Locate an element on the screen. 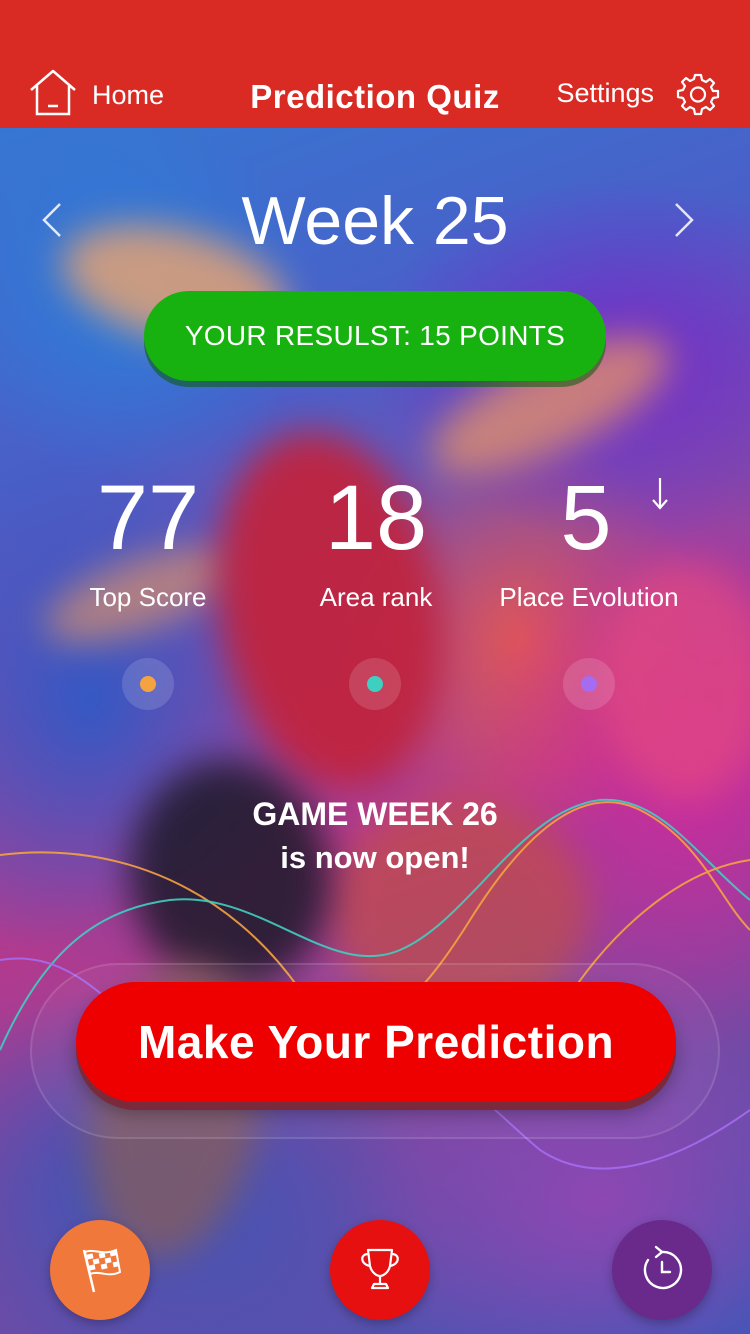 This screenshot has height=1334, width=750. leaderboard-button is located at coordinates (380, 1270).